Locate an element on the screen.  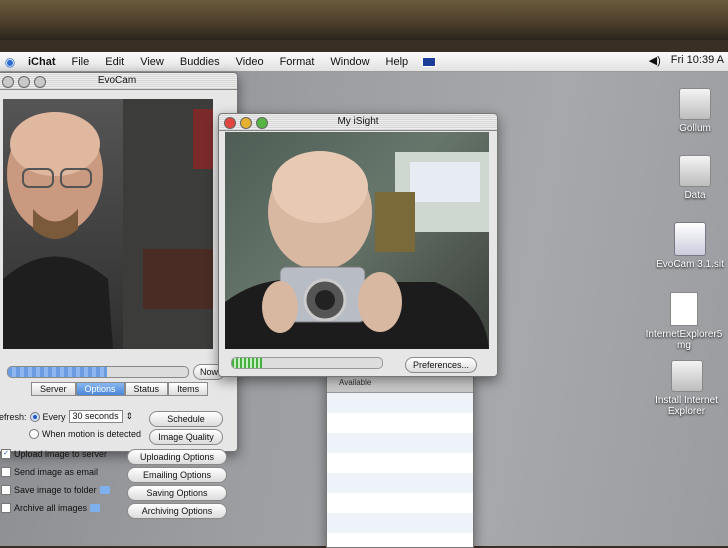
tab-items: Items is located at coordinates (188, 389).